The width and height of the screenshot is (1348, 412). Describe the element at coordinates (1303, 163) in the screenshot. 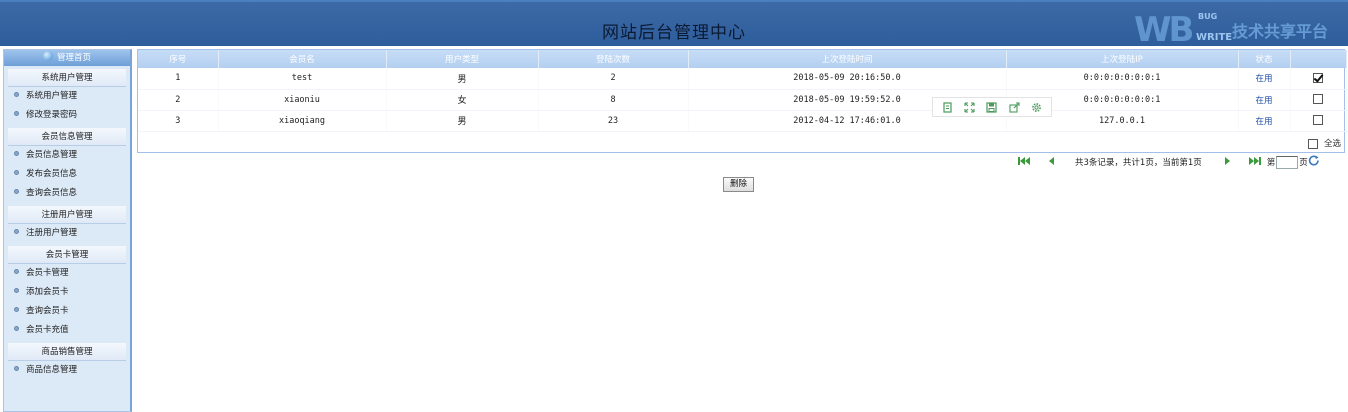

I see `page-suffix-label: 页` at that location.